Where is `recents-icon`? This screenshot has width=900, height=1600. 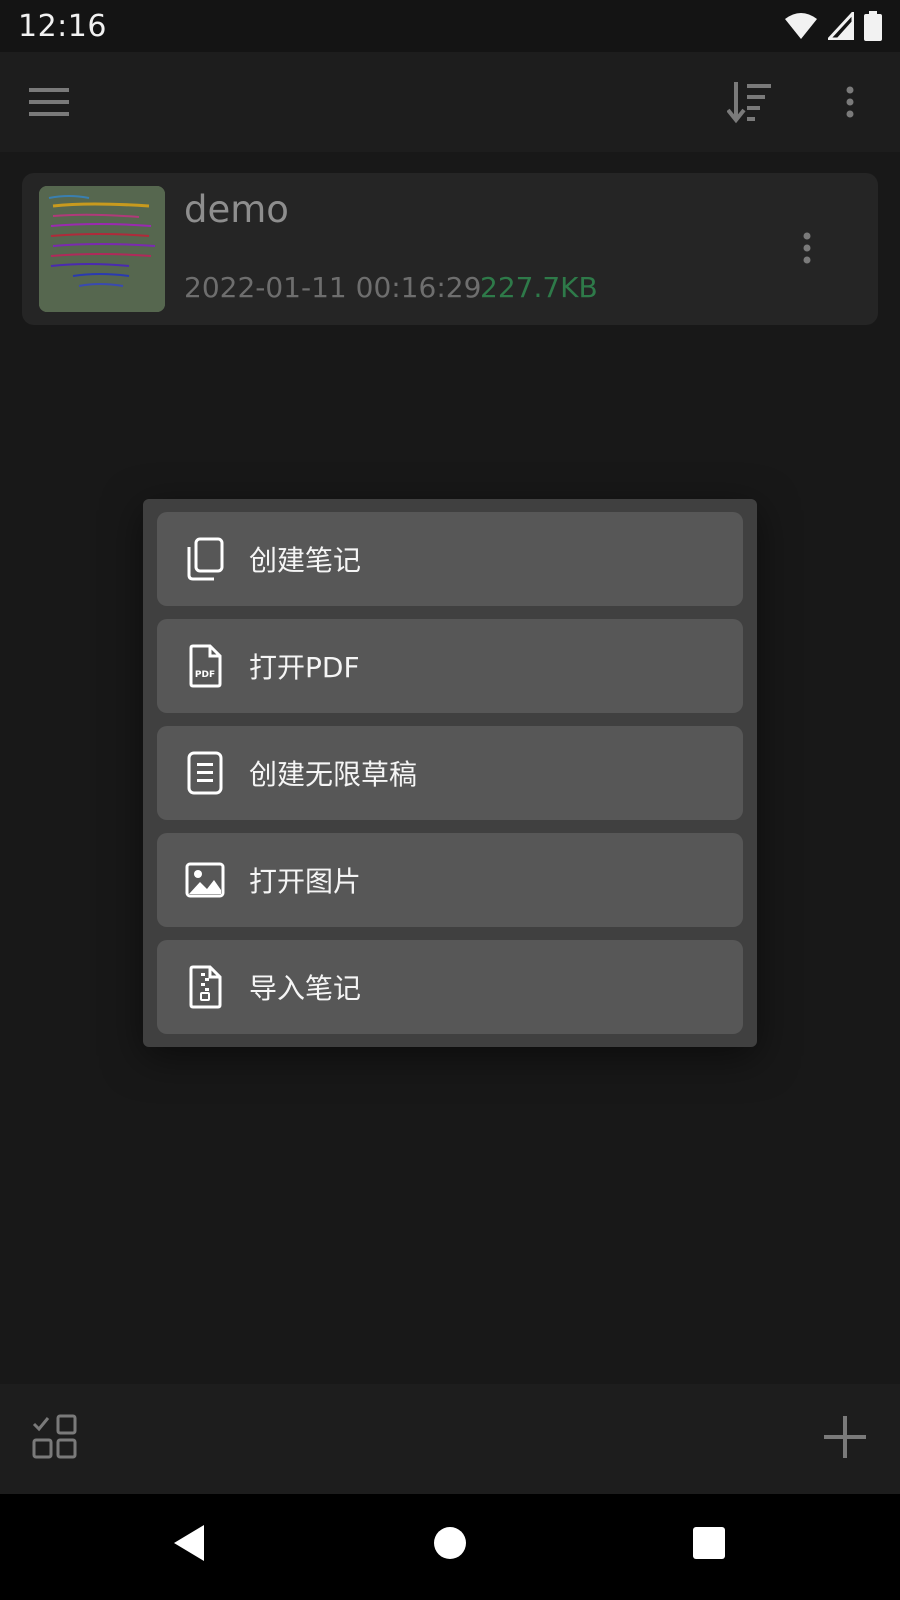 recents-icon is located at coordinates (709, 1543).